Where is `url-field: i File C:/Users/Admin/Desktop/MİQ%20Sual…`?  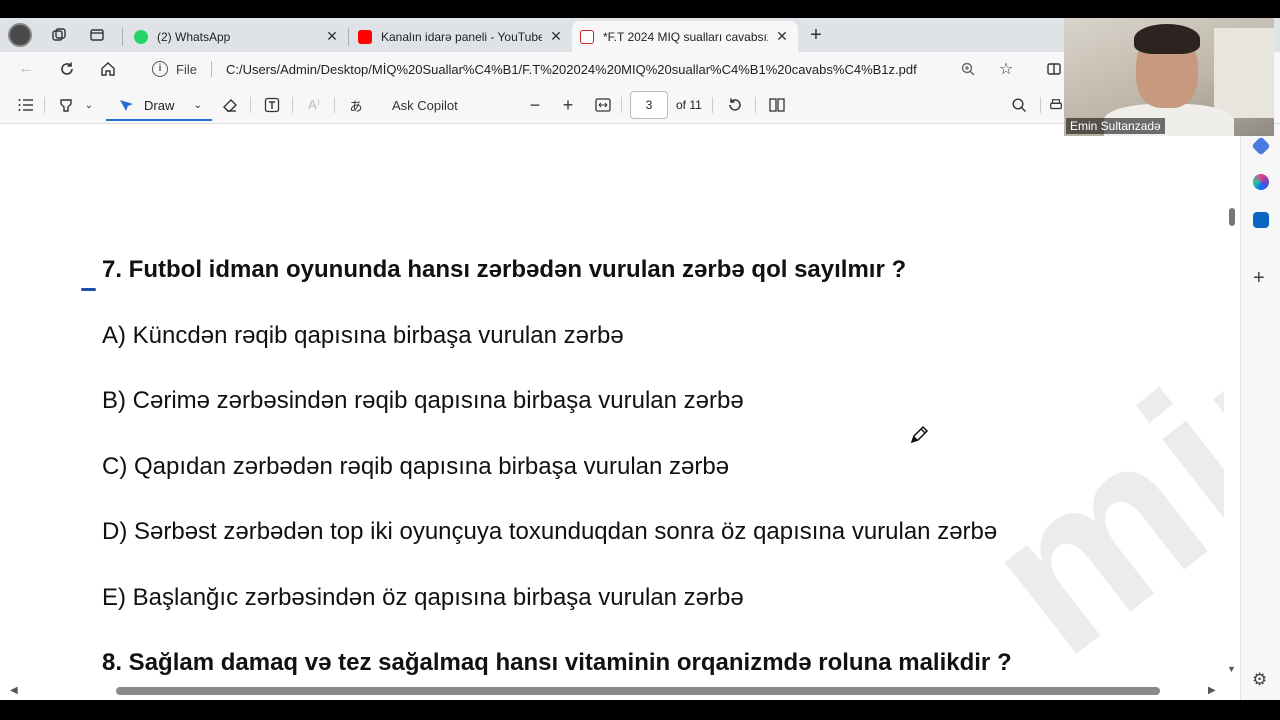 url-field: i File C:/Users/Admin/Desktop/MİQ%20Sual… is located at coordinates (600, 69).